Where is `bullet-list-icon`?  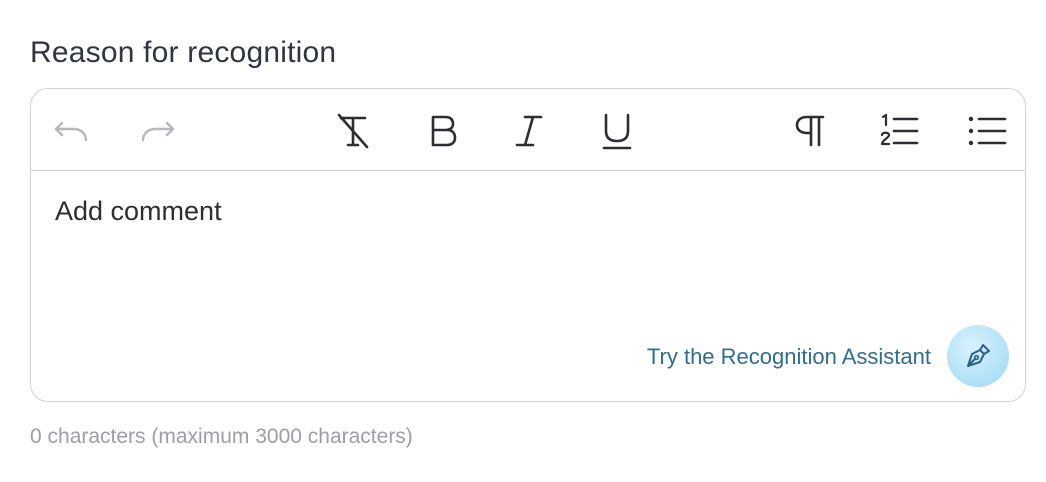
bullet-list-icon is located at coordinates (987, 131).